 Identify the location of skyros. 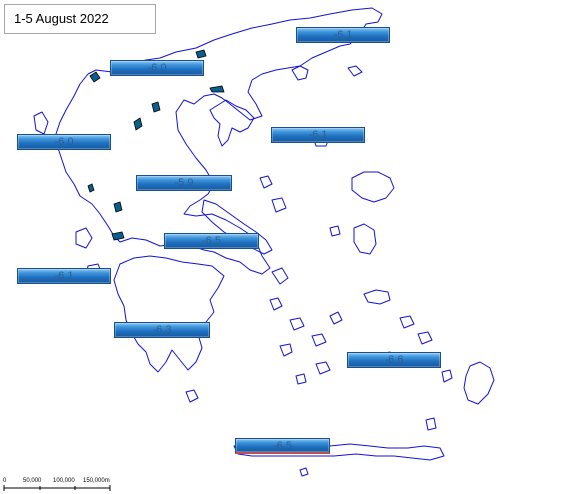
(279, 205).